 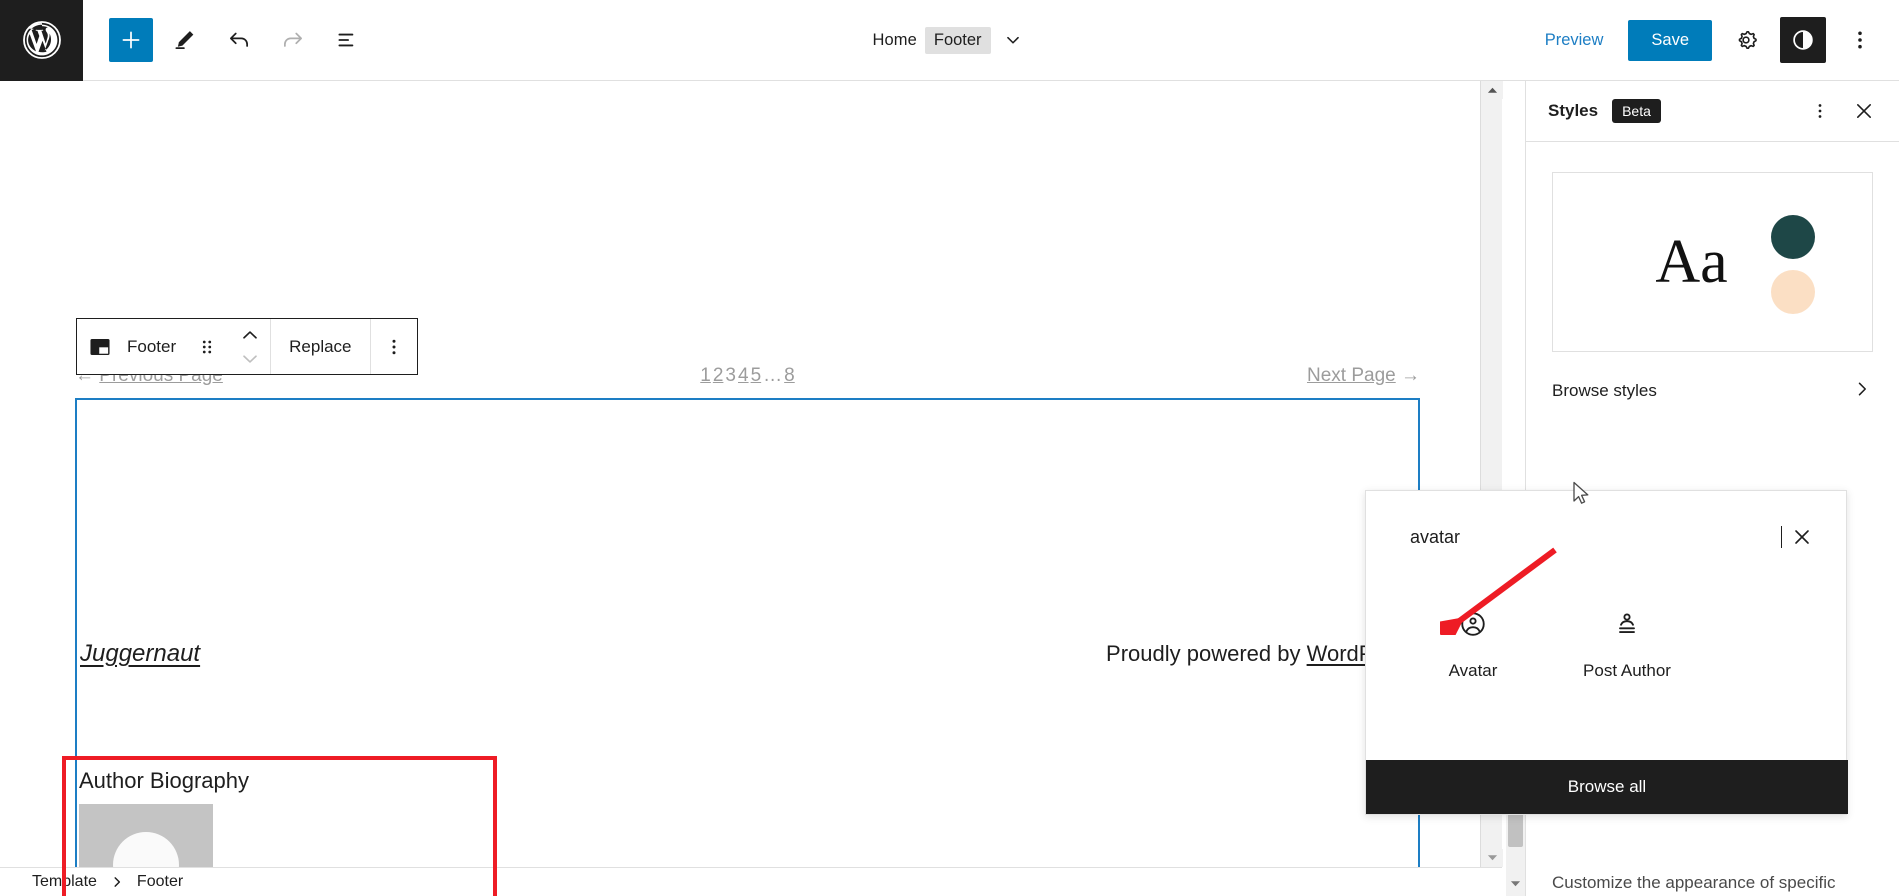 I want to click on undo-button, so click(x=239, y=40).